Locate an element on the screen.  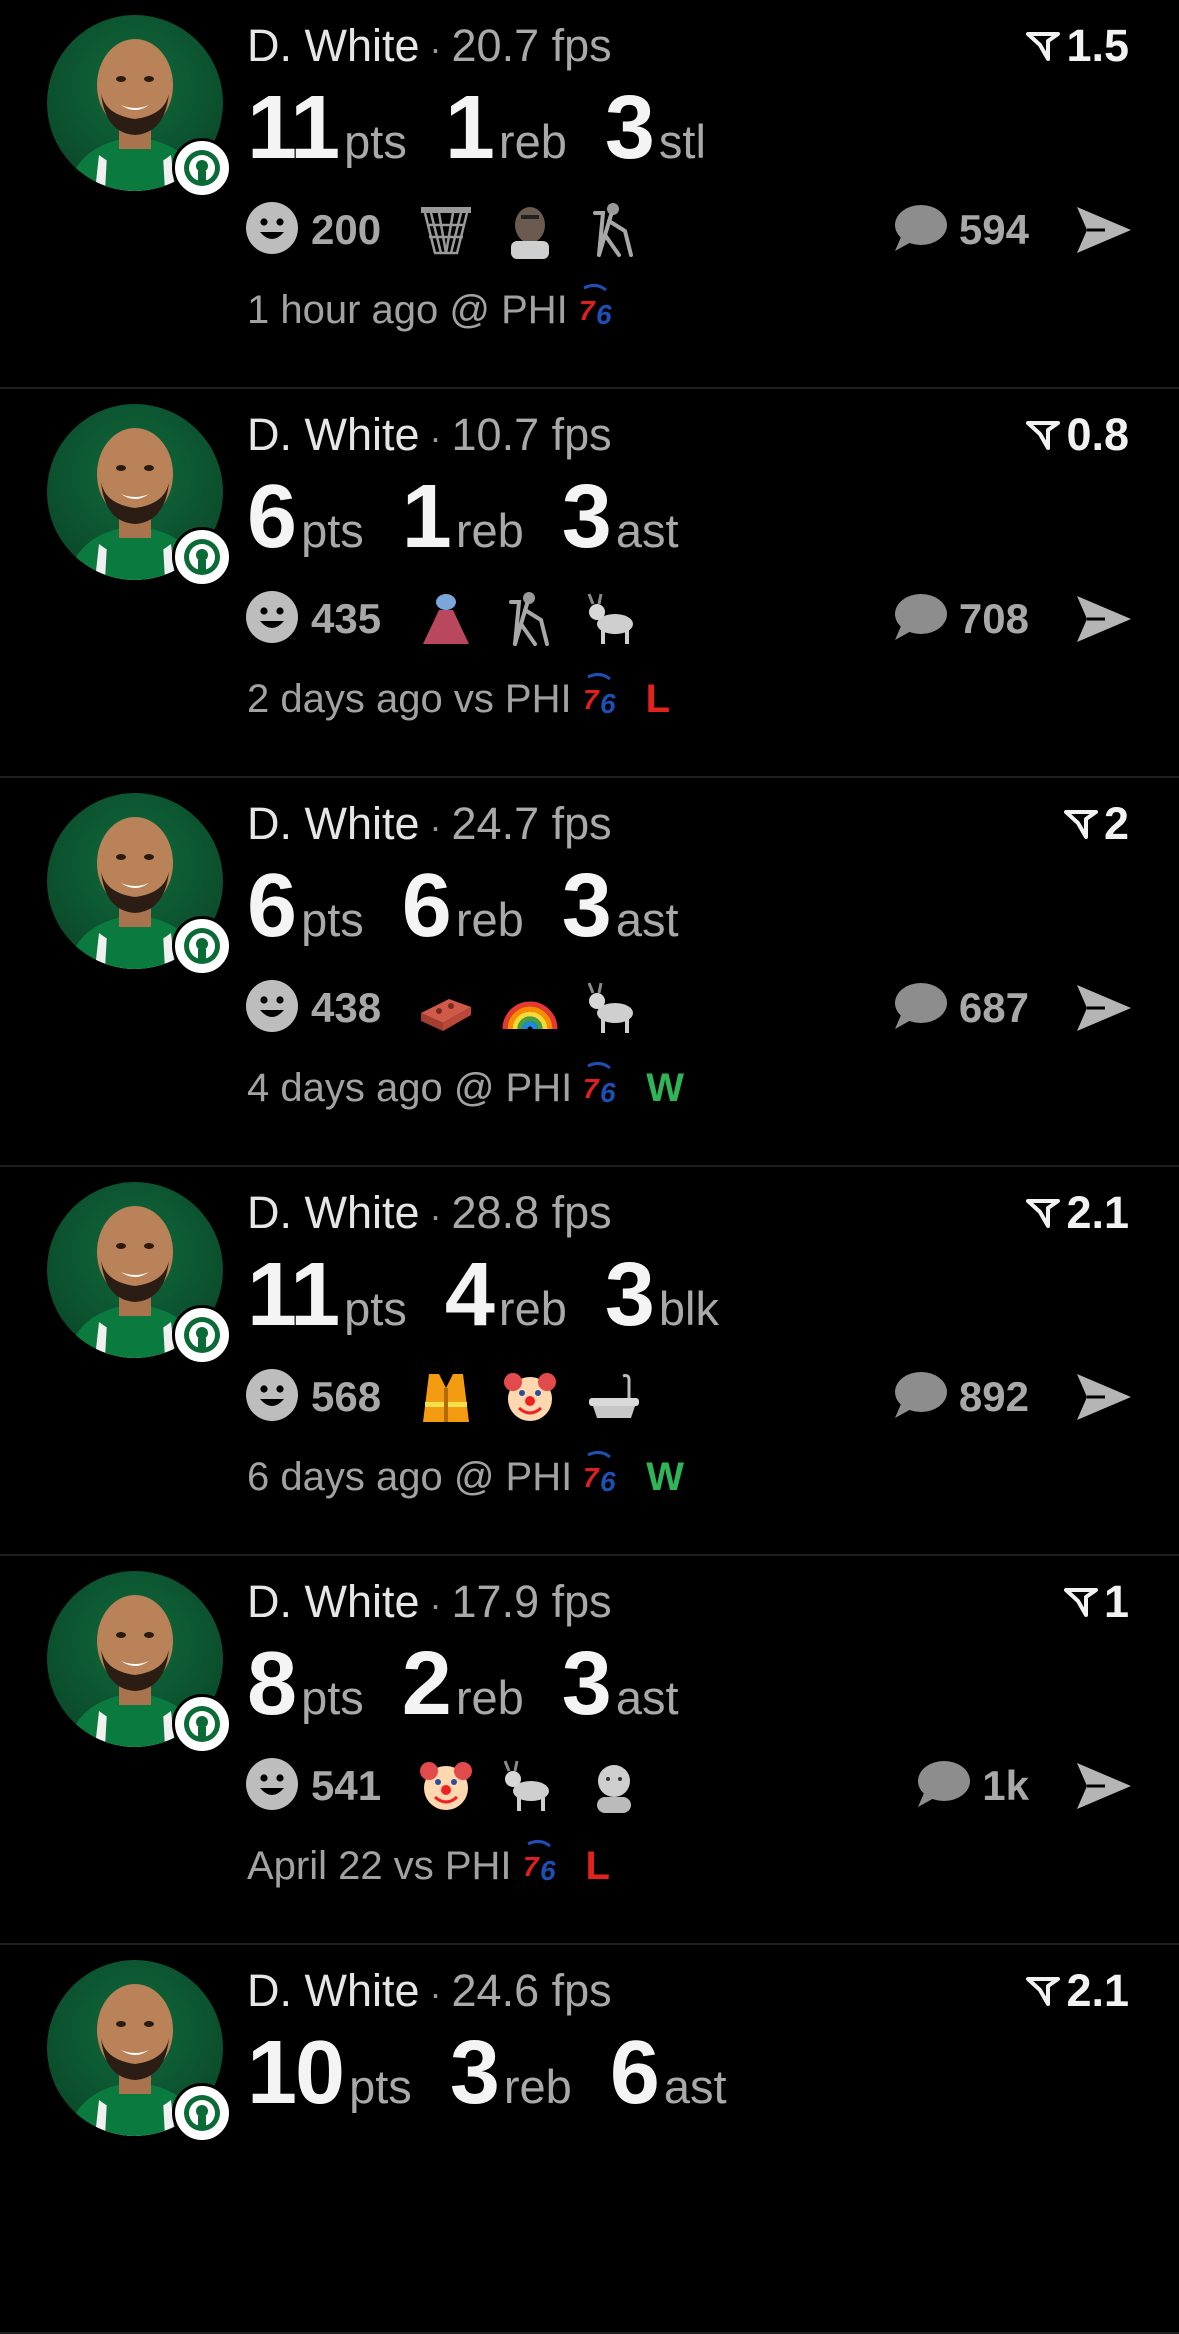
post-headline: D. White · 10.7 fps is located at coordinates (429, 436).